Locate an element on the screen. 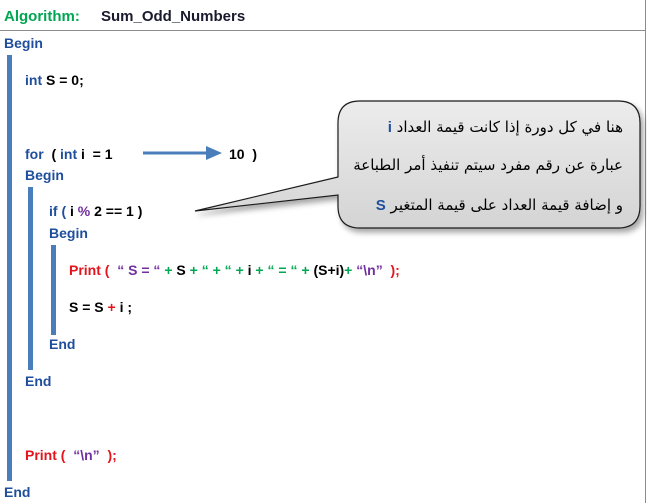 The width and height of the screenshot is (647, 503). callout-line-3: و إضافة قيمة العداد على قيمة المتغير S is located at coordinates (499, 205).